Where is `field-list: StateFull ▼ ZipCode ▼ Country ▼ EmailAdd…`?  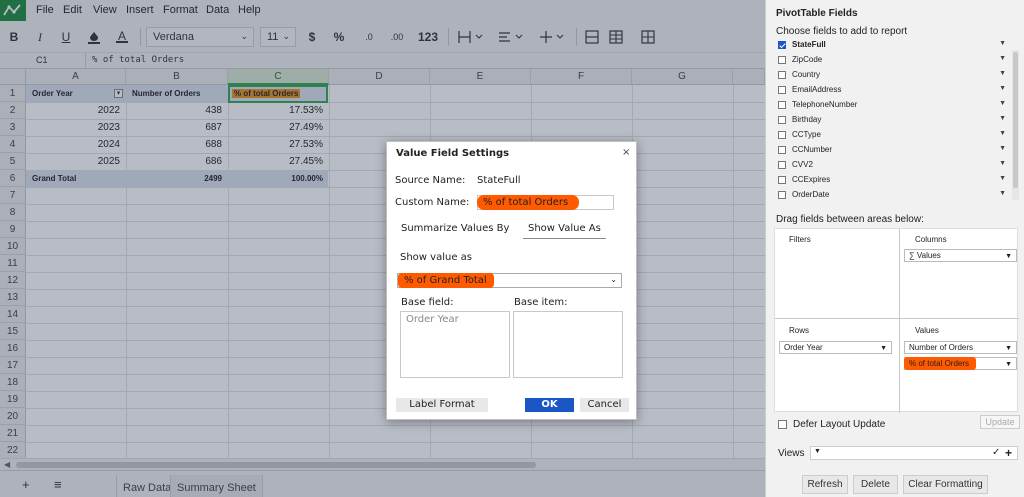
field-list: StateFull ▼ ZipCode ▼ Country ▼ EmailAdd… is located at coordinates (893, 120).